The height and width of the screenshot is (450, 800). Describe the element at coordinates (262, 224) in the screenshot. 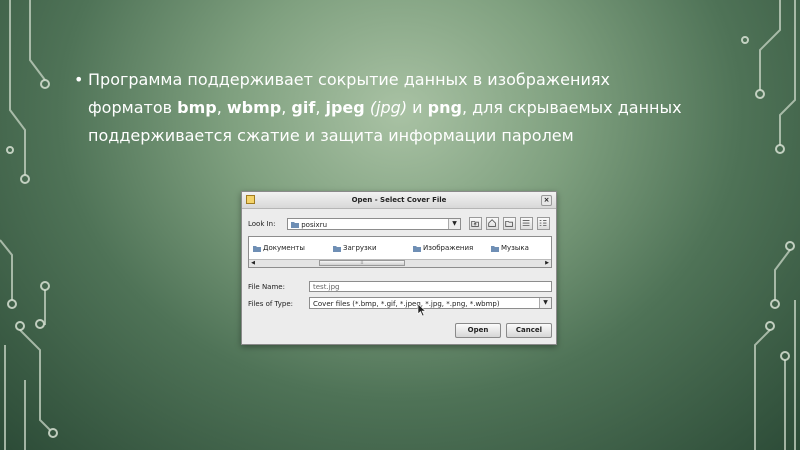

I see `look-in-label: Look In:` at that location.